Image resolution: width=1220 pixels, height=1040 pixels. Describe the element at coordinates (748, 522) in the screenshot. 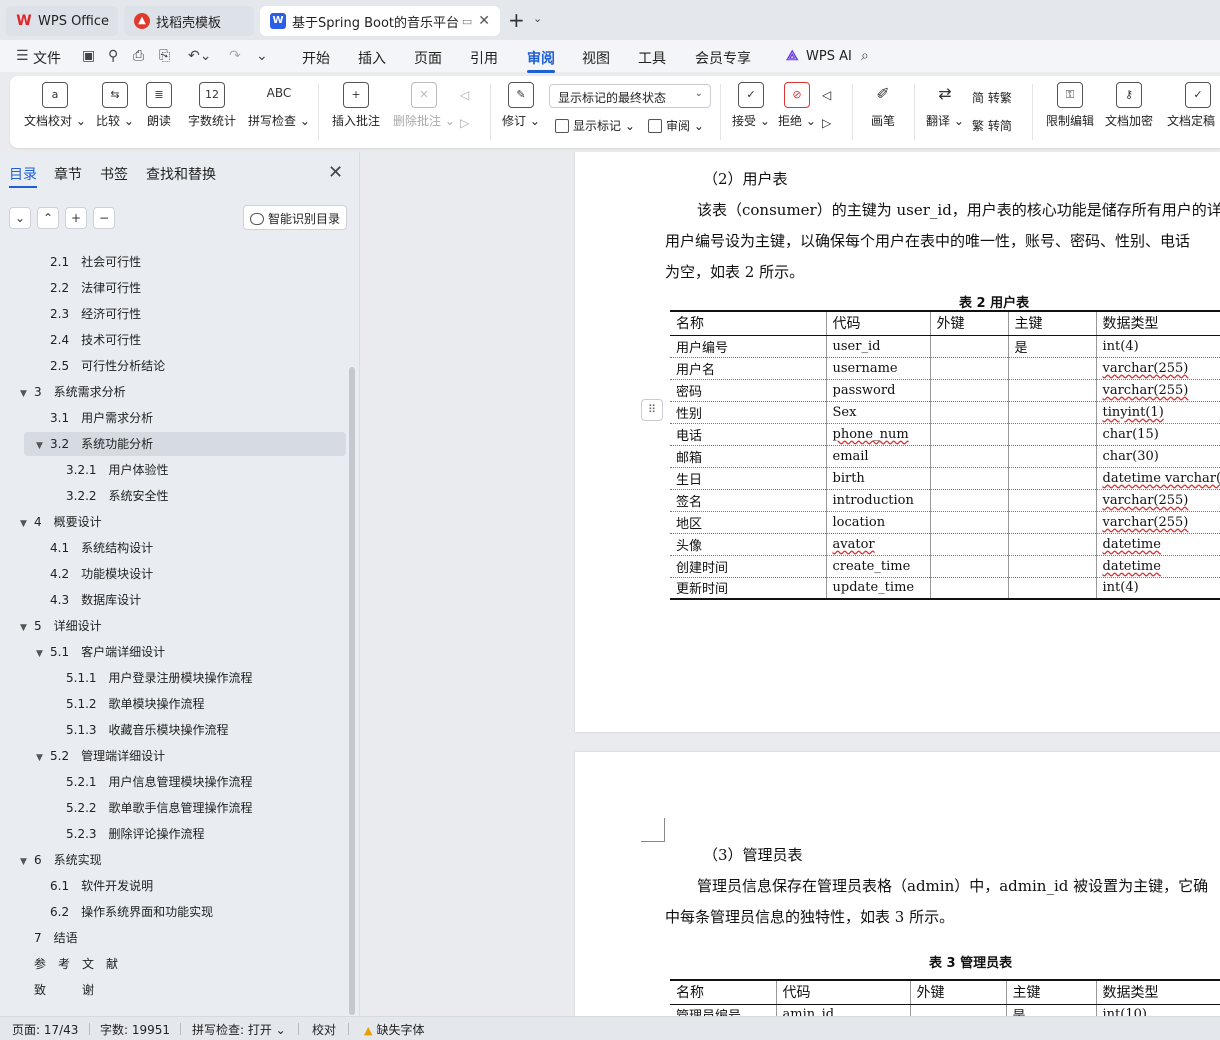

I see `table-cell: 地区` at that location.